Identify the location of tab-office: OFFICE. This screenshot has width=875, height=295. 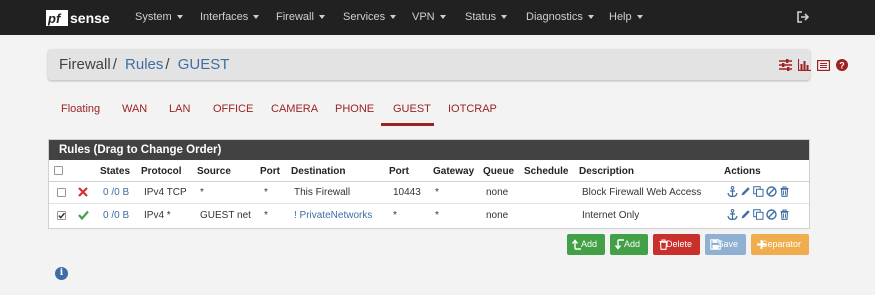
(233, 109).